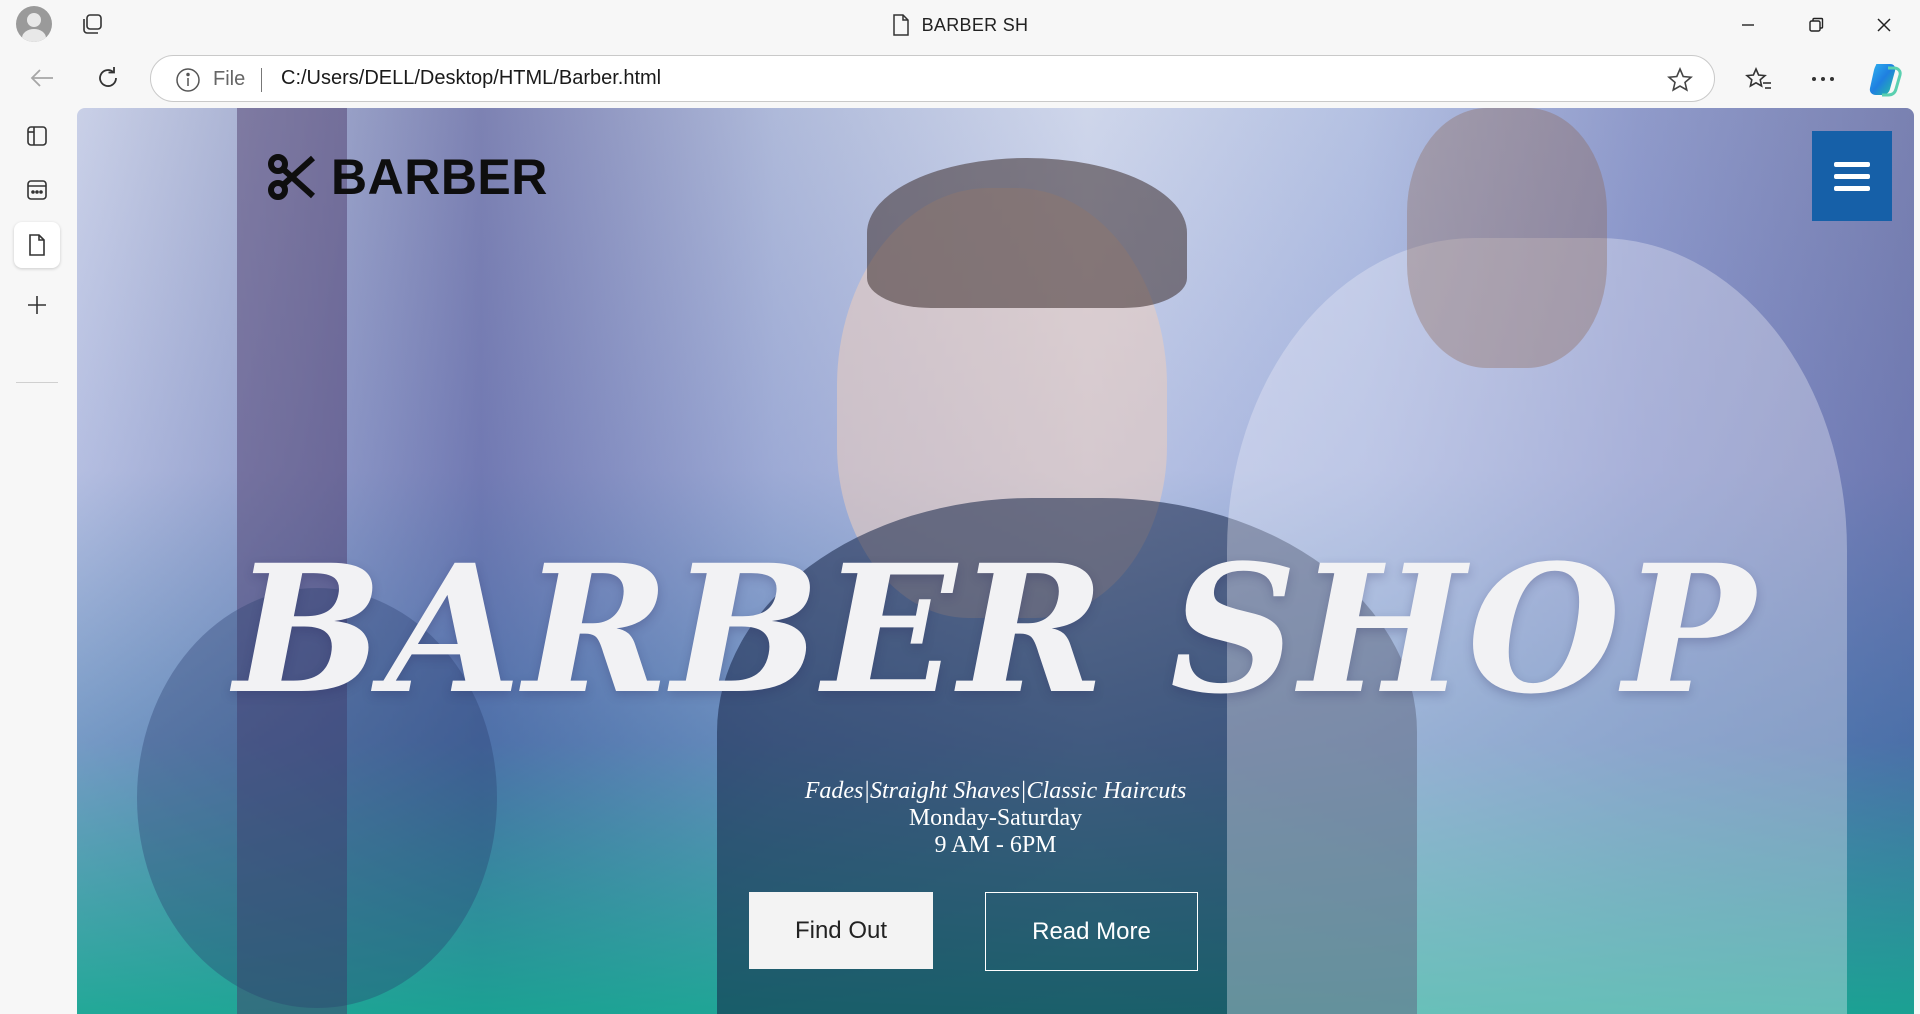 This screenshot has width=1920, height=1014. I want to click on sidebar-divider, so click(37, 382).